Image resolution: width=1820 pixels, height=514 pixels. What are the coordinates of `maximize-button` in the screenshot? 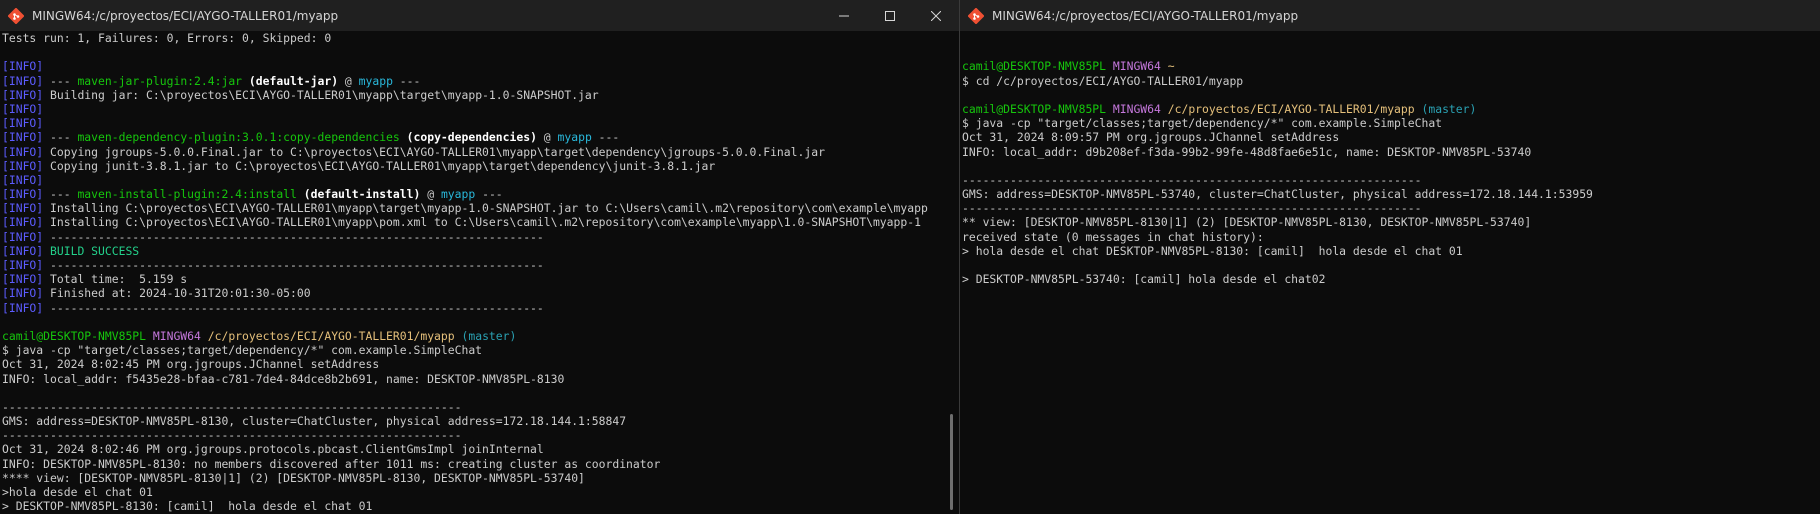 It's located at (890, 15).